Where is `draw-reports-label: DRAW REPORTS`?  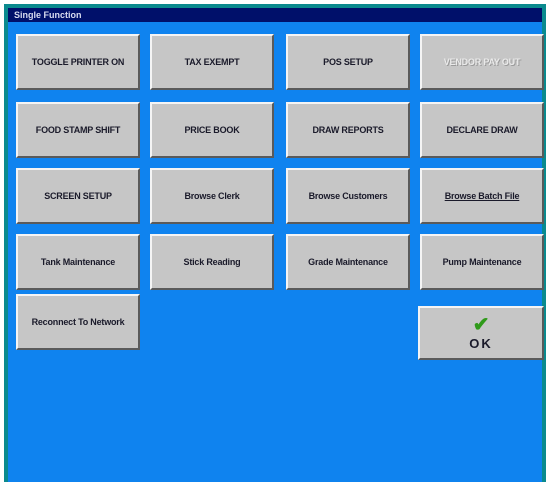 draw-reports-label: DRAW REPORTS is located at coordinates (348, 130).